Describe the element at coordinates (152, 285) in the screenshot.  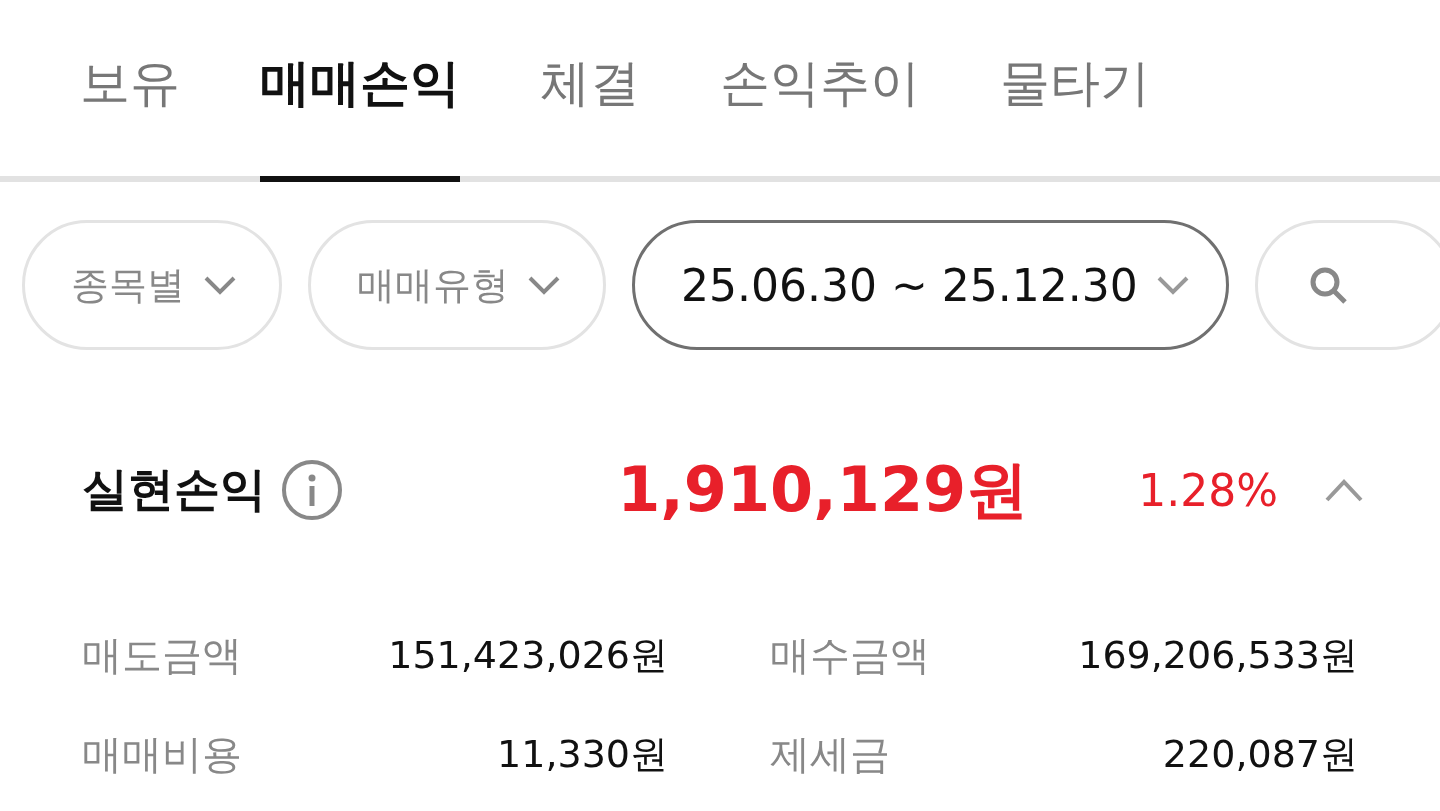
I see `filter-dropdown: 종목별` at that location.